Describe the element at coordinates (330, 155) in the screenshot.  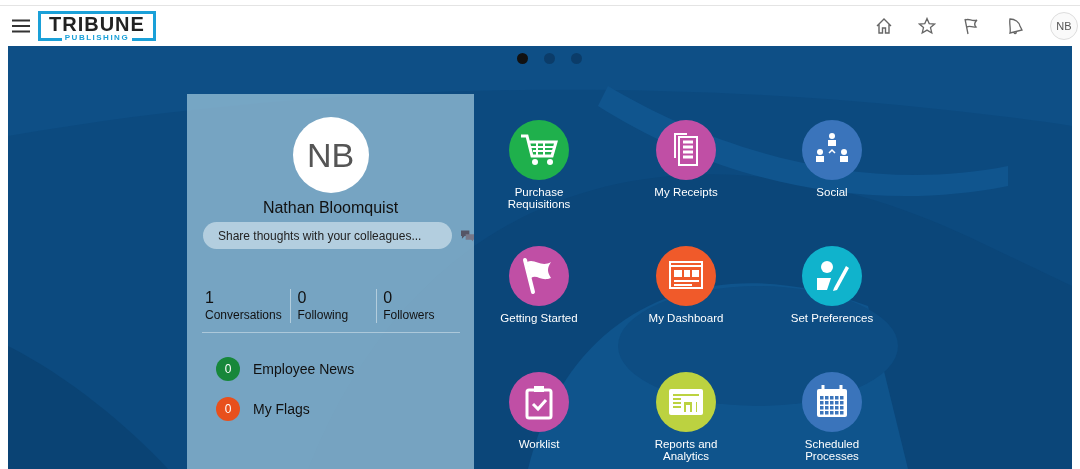
I see `profile-avatar: NB` at that location.